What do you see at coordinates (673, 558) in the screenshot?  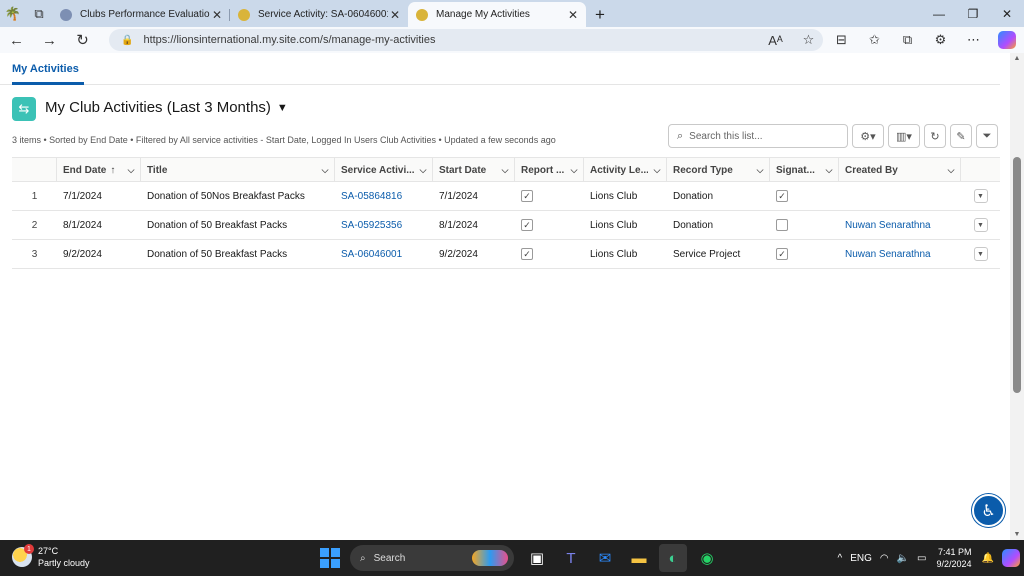 I see `edge-icon: ◐` at bounding box center [673, 558].